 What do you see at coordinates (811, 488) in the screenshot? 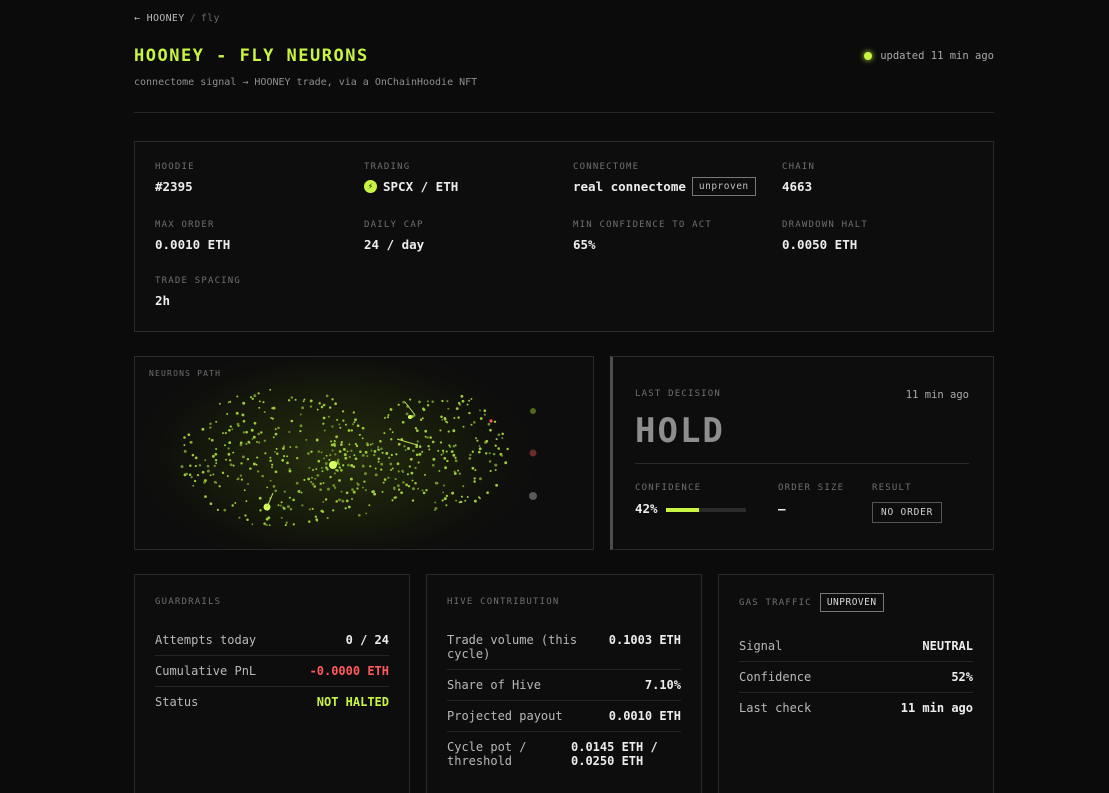
I see `order-size-label: ORDER SIZE` at bounding box center [811, 488].